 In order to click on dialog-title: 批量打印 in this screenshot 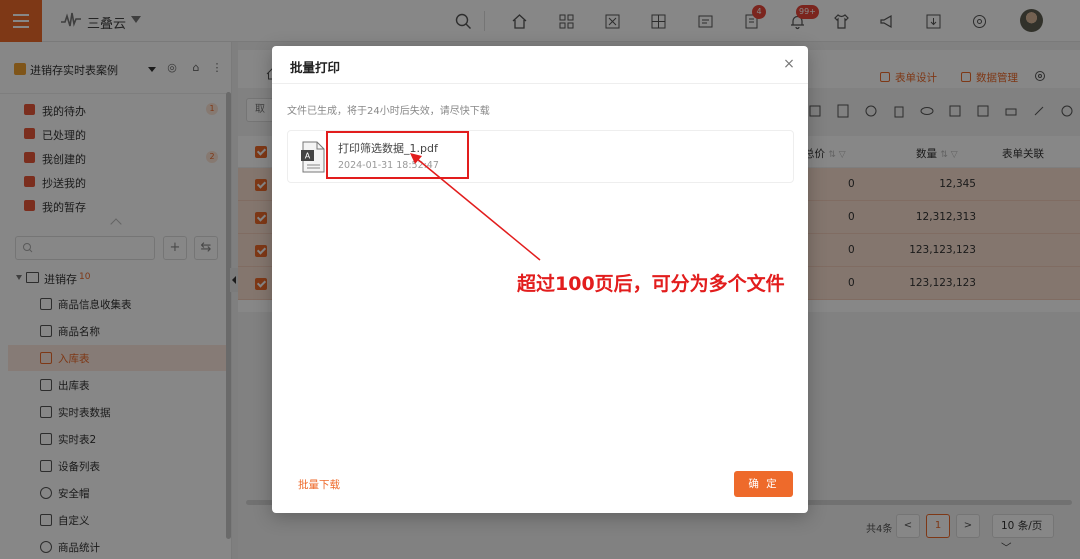, I will do `click(315, 67)`.